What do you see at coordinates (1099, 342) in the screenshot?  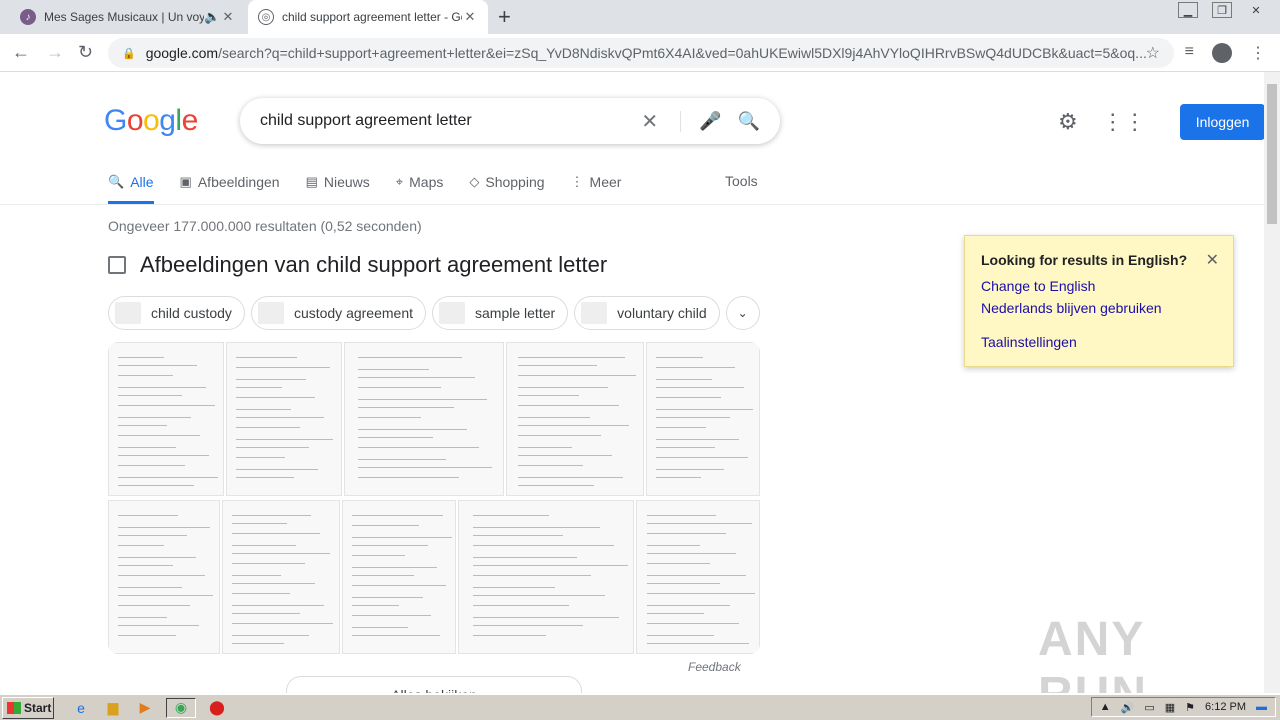 I see `language-settings-link: Taalinstellingen` at bounding box center [1099, 342].